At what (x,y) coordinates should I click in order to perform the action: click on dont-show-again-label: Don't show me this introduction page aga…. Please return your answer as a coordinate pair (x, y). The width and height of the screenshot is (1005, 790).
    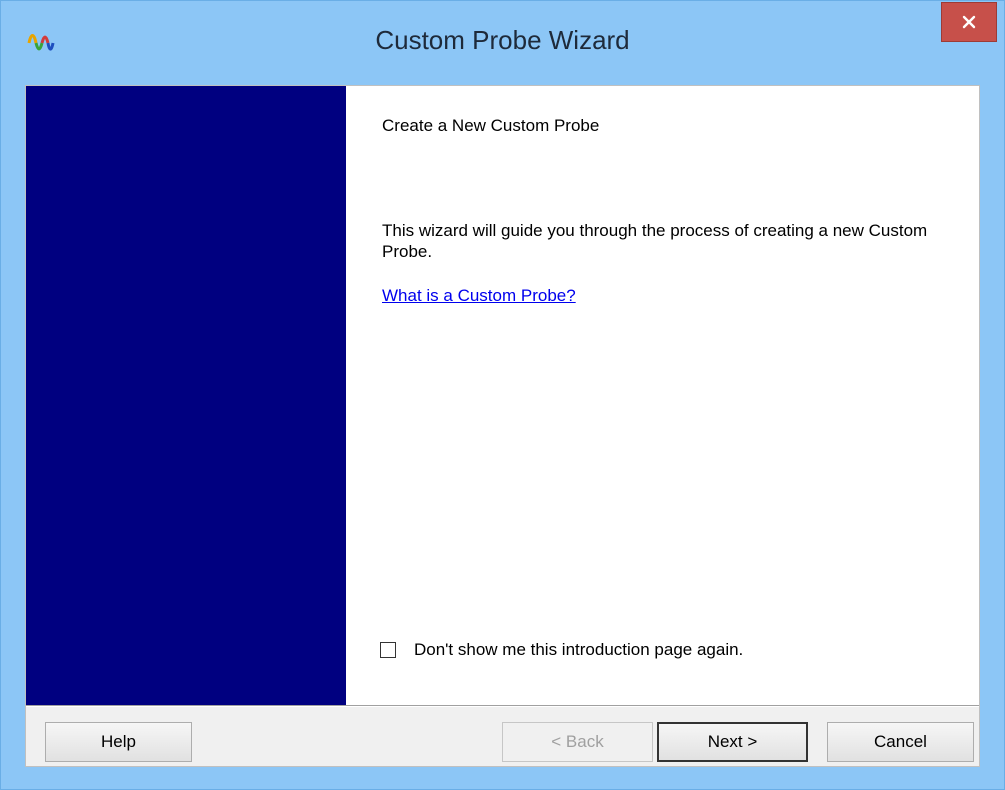
    Looking at the image, I should click on (578, 650).